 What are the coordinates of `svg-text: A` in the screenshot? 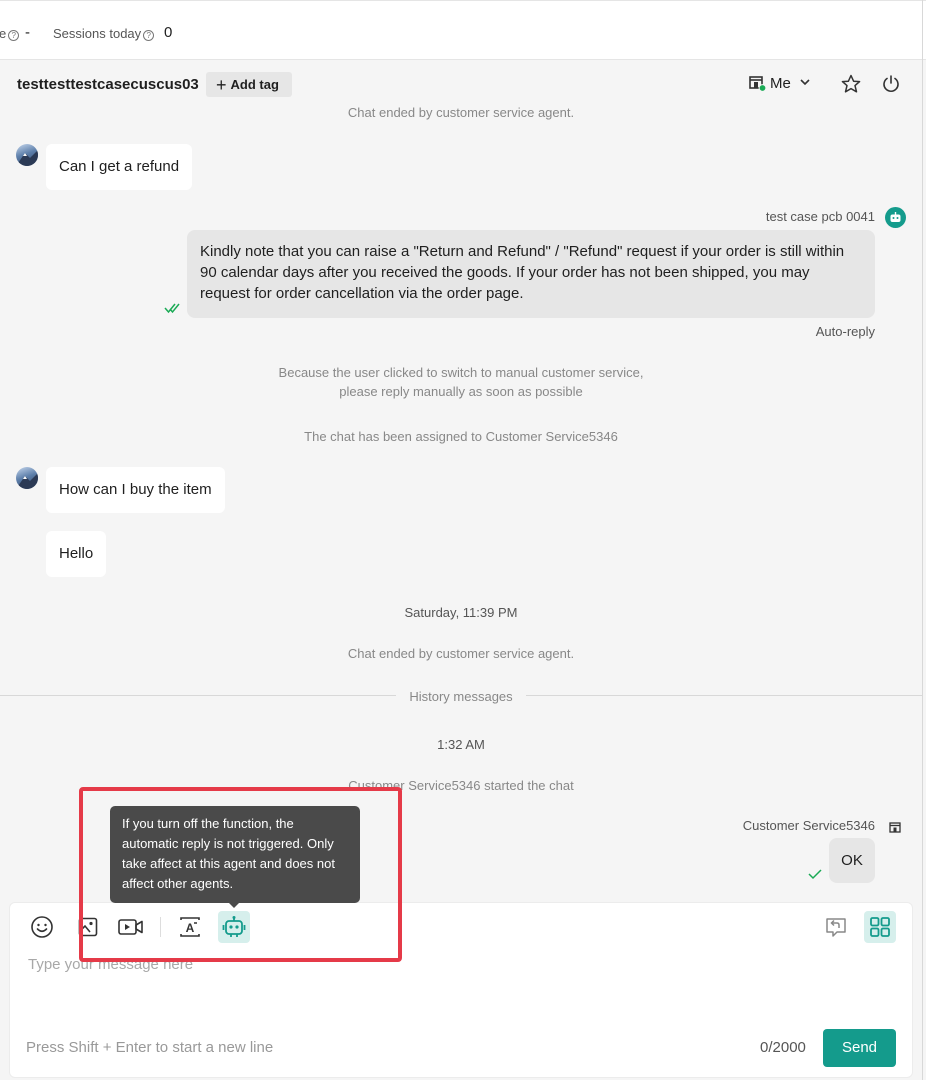 It's located at (190, 928).